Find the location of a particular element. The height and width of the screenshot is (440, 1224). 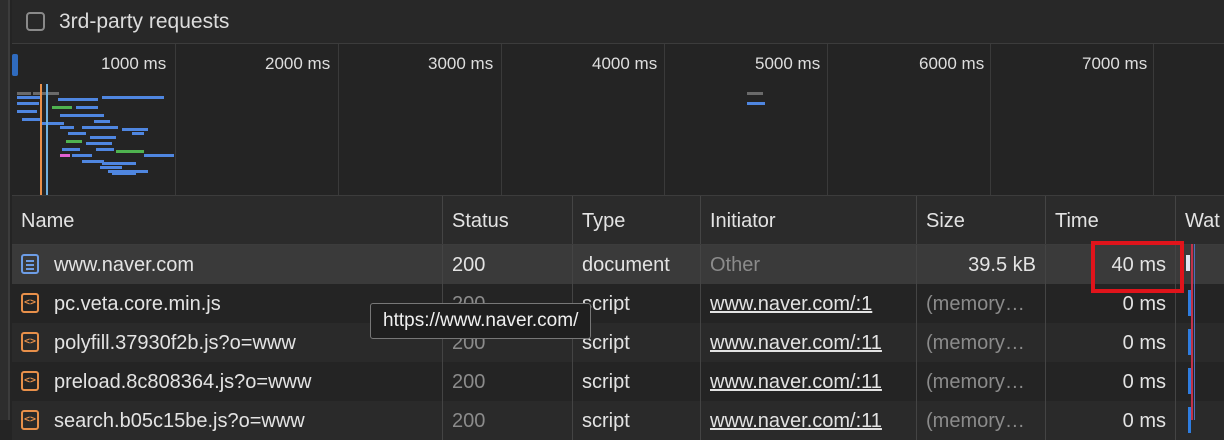

panel-left-edge is located at coordinates (5, 210).